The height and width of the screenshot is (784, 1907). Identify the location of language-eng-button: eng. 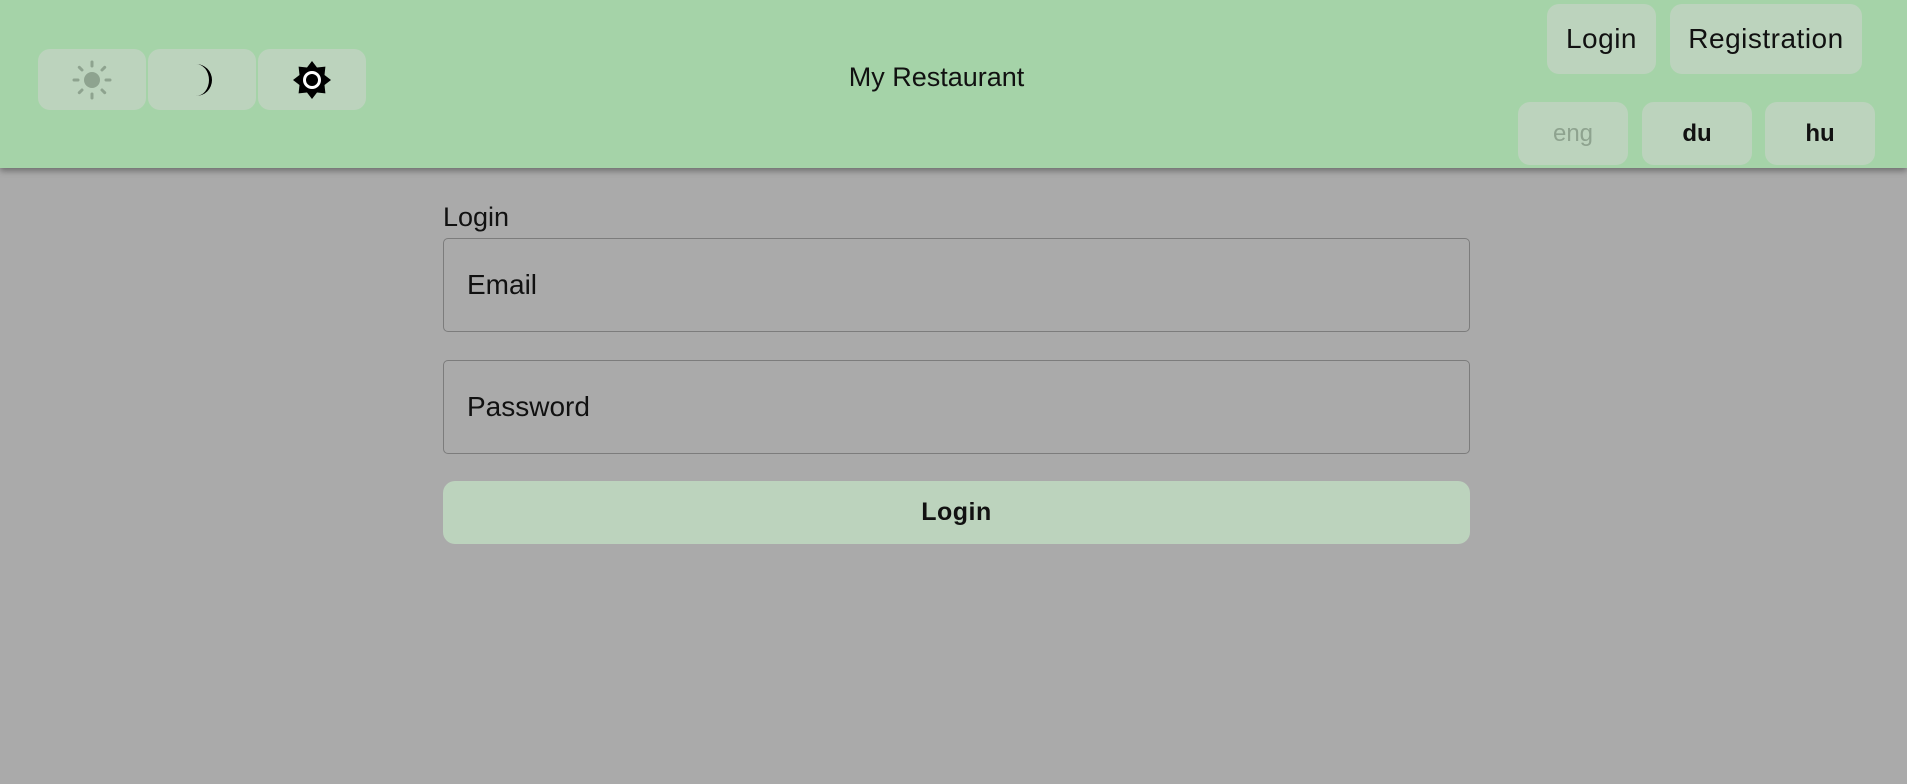
(1573, 133).